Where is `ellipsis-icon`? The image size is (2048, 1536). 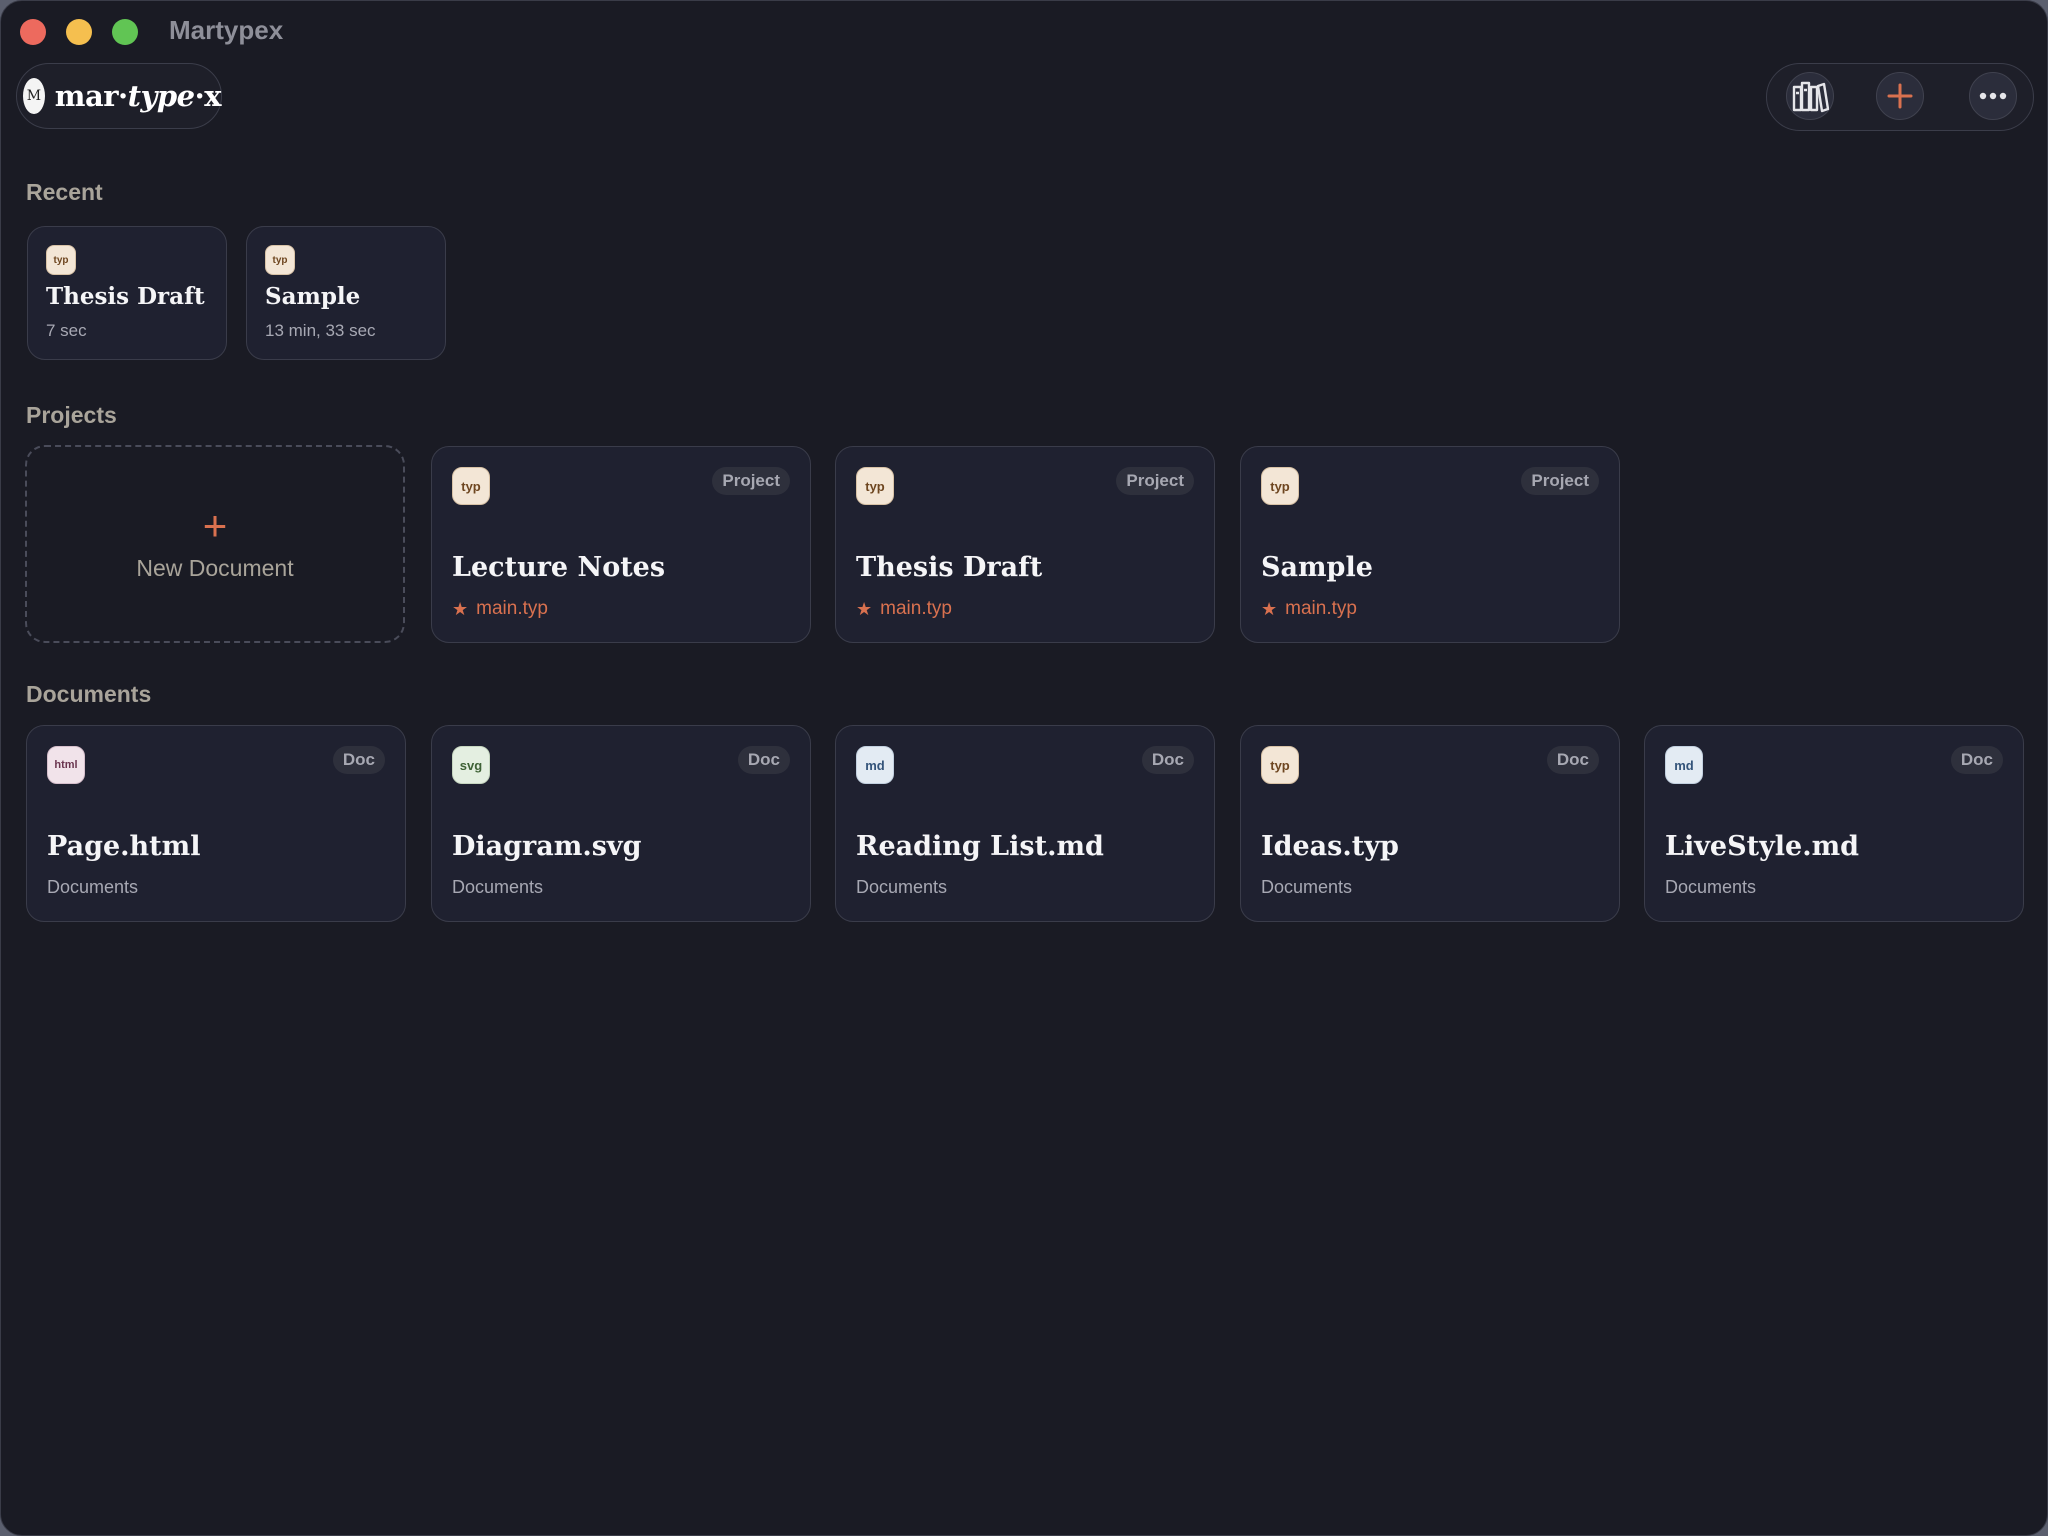 ellipsis-icon is located at coordinates (1993, 96).